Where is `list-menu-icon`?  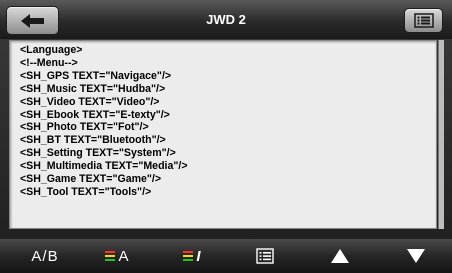
list-menu-icon is located at coordinates (423, 20).